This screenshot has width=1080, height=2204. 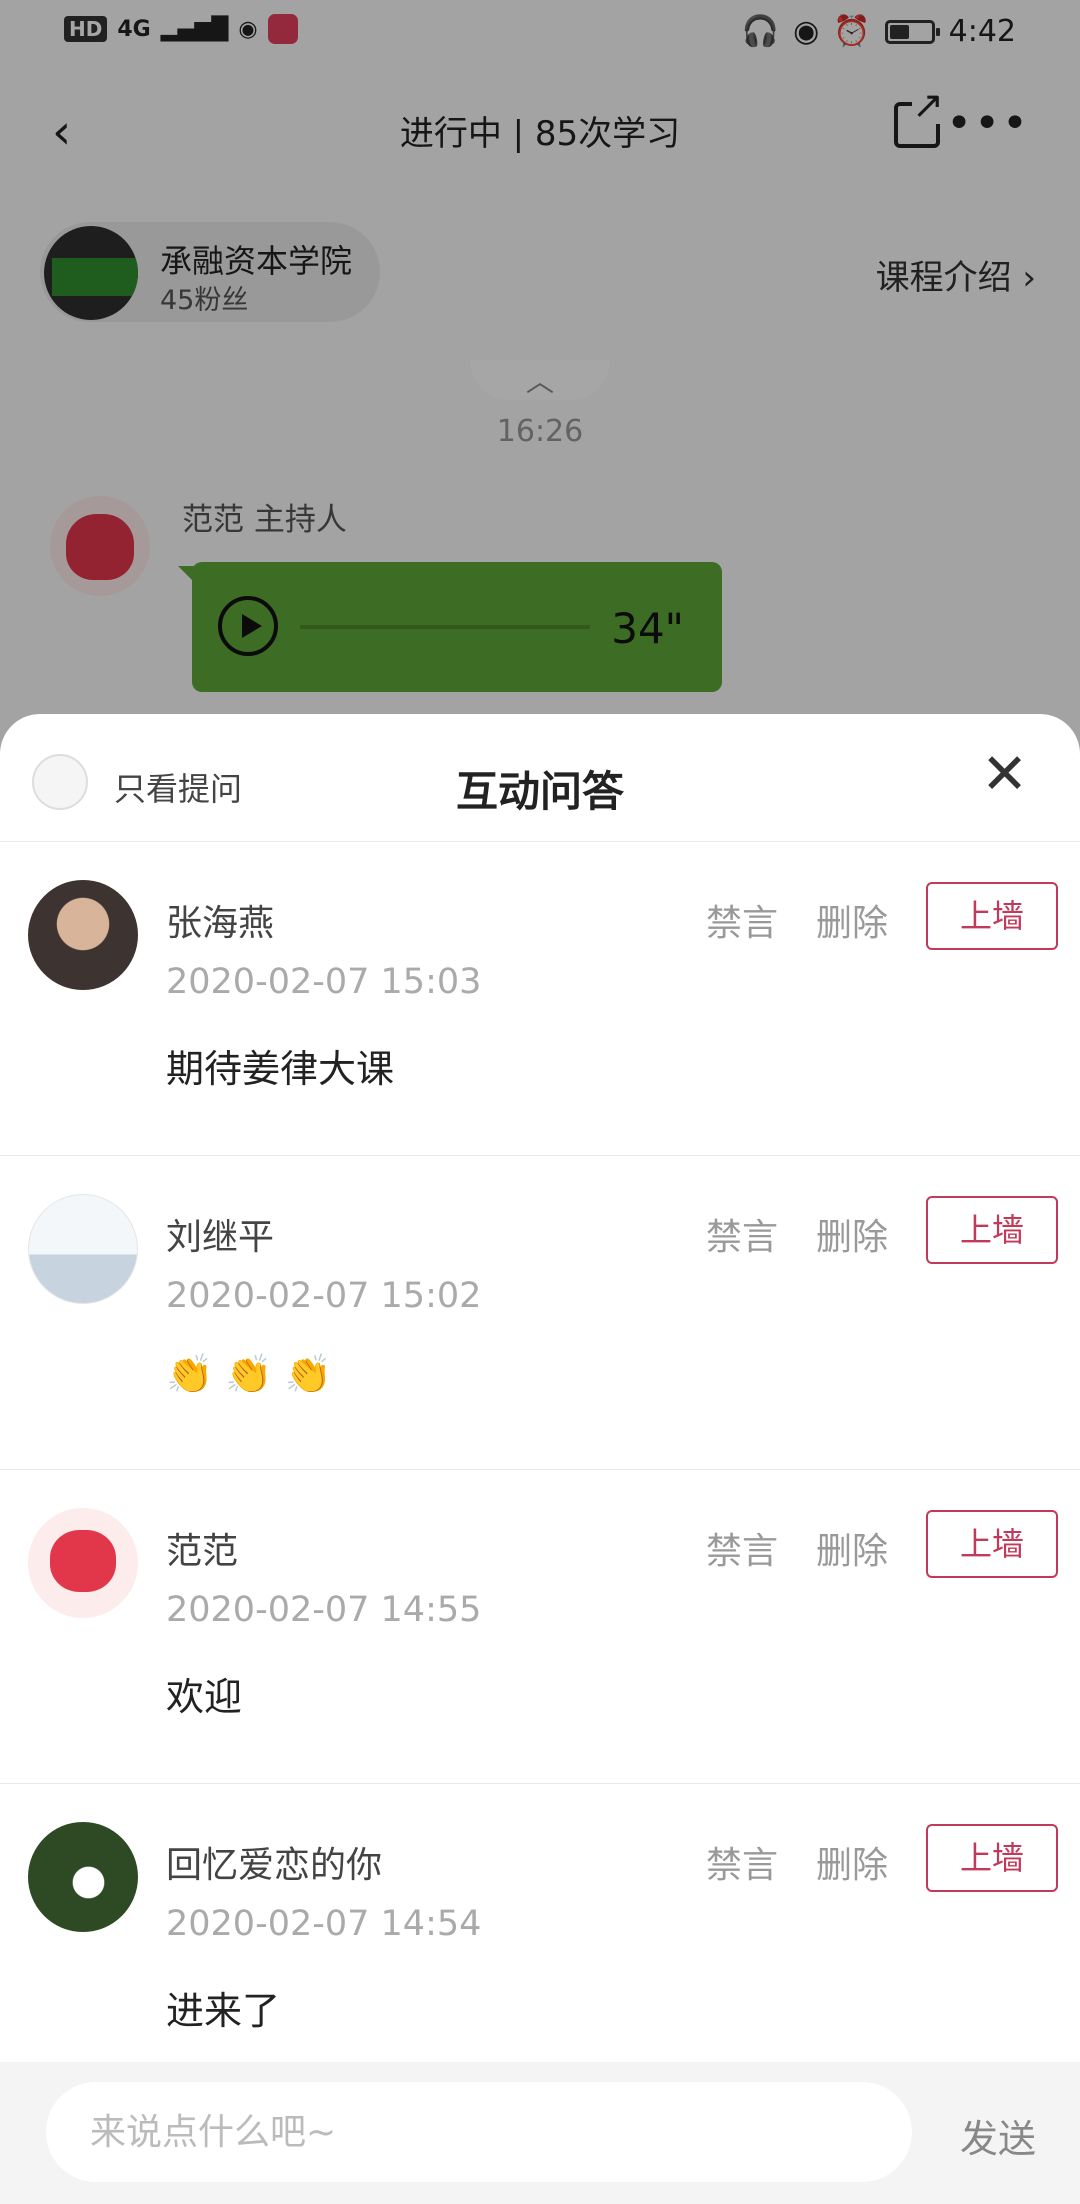 I want to click on comment-input-wrapper, so click(x=479, y=2132).